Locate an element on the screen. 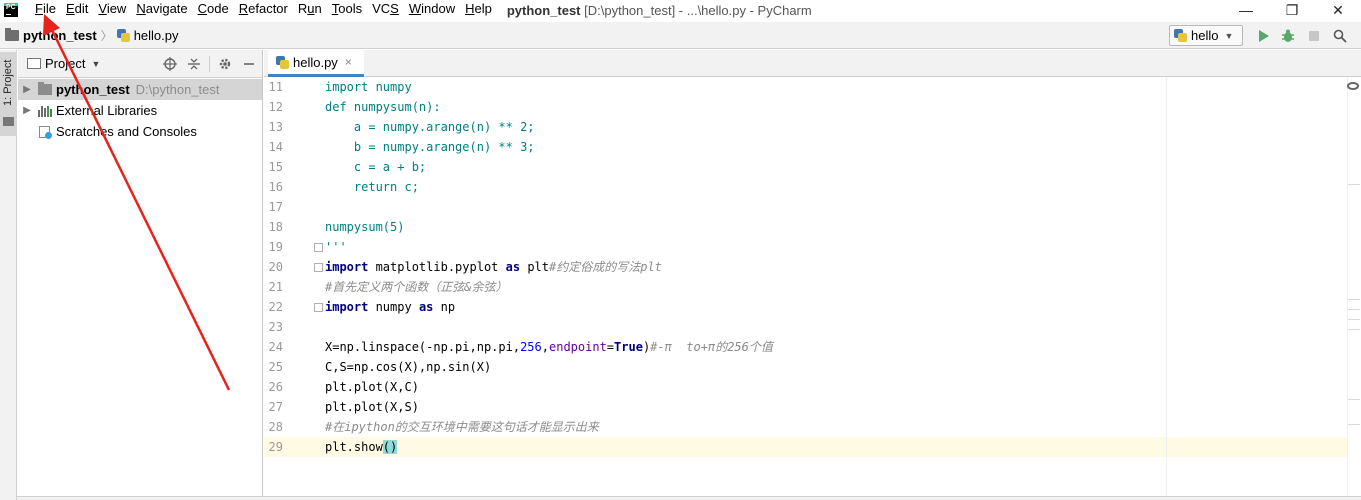  tree-item-external-libraries: ▶ External Libraries is located at coordinates (140, 110).